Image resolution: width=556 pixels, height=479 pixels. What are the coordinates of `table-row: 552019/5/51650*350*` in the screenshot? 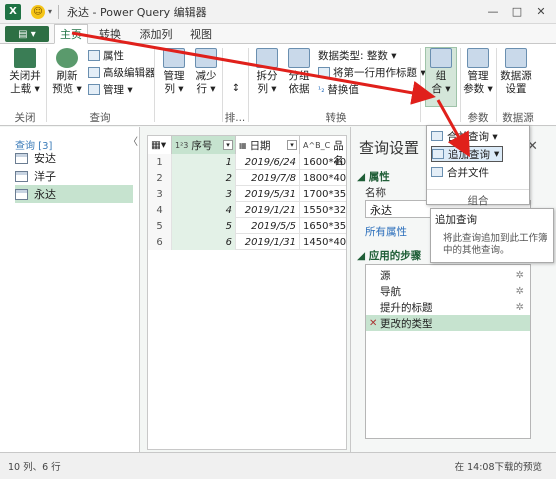 It's located at (247, 226).